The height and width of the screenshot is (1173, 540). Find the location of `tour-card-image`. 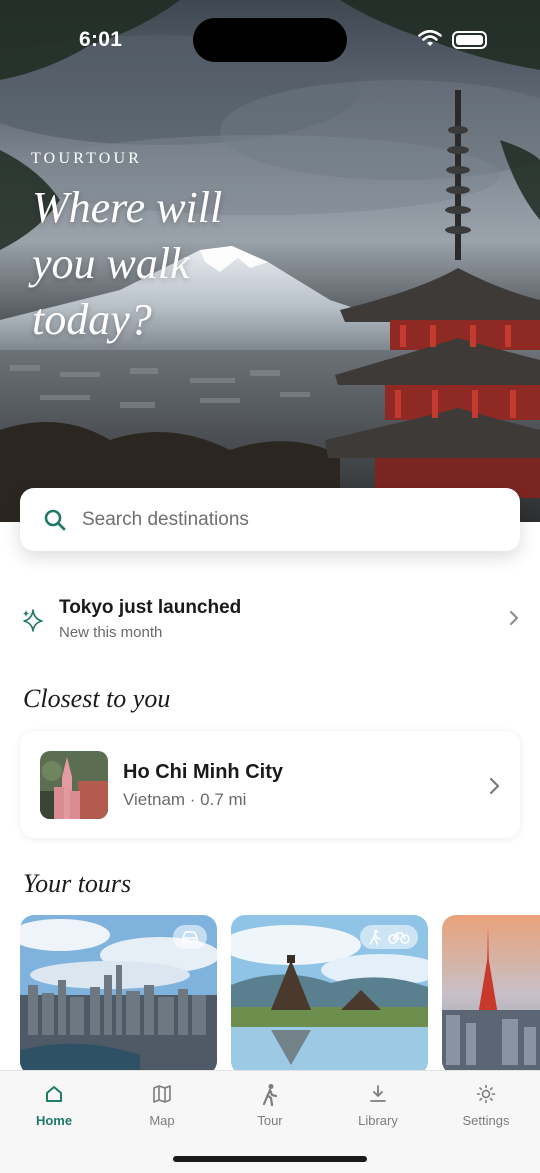

tour-card-image is located at coordinates (491, 995).